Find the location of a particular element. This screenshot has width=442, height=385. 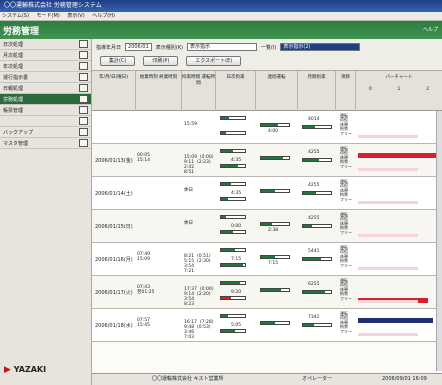

menu-view: 表示(V) is located at coordinates (75, 16).